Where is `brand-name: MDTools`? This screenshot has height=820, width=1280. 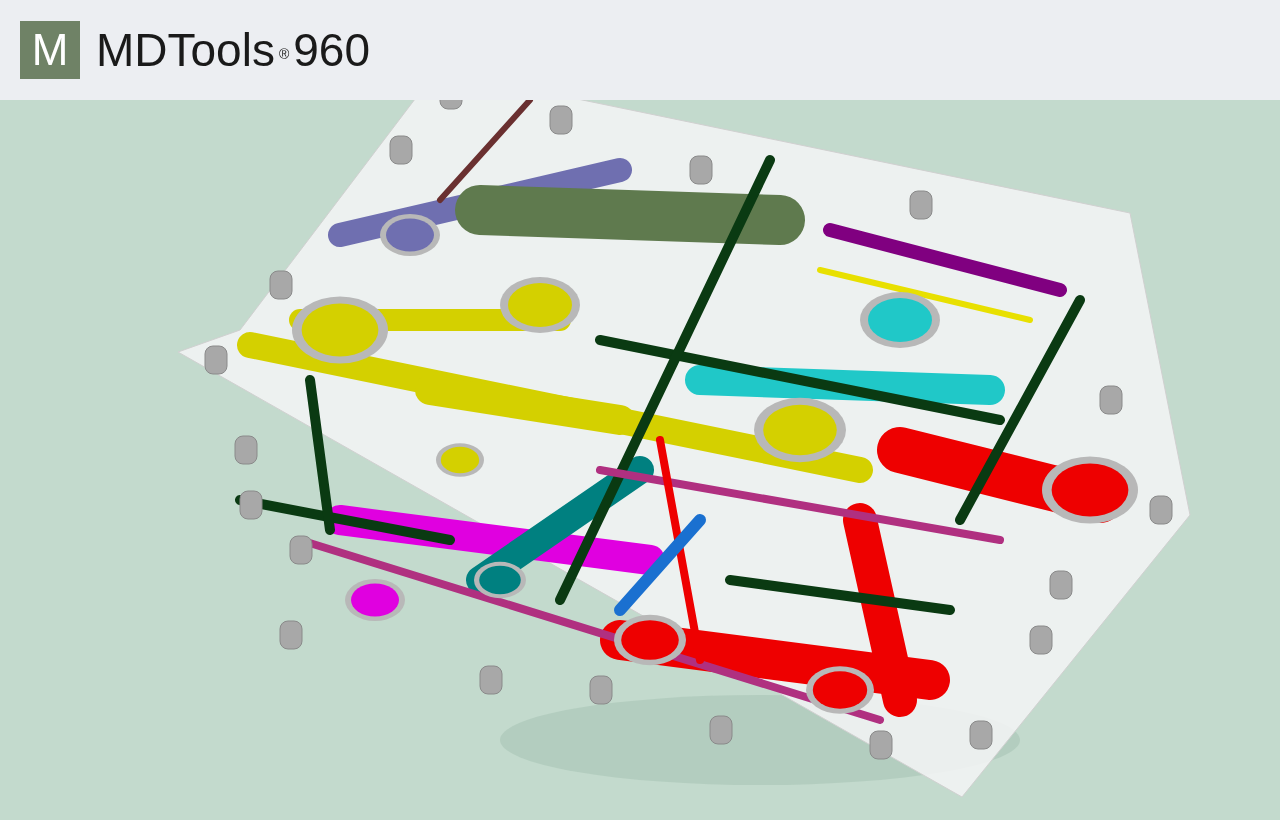
brand-name: MDTools is located at coordinates (185, 50).